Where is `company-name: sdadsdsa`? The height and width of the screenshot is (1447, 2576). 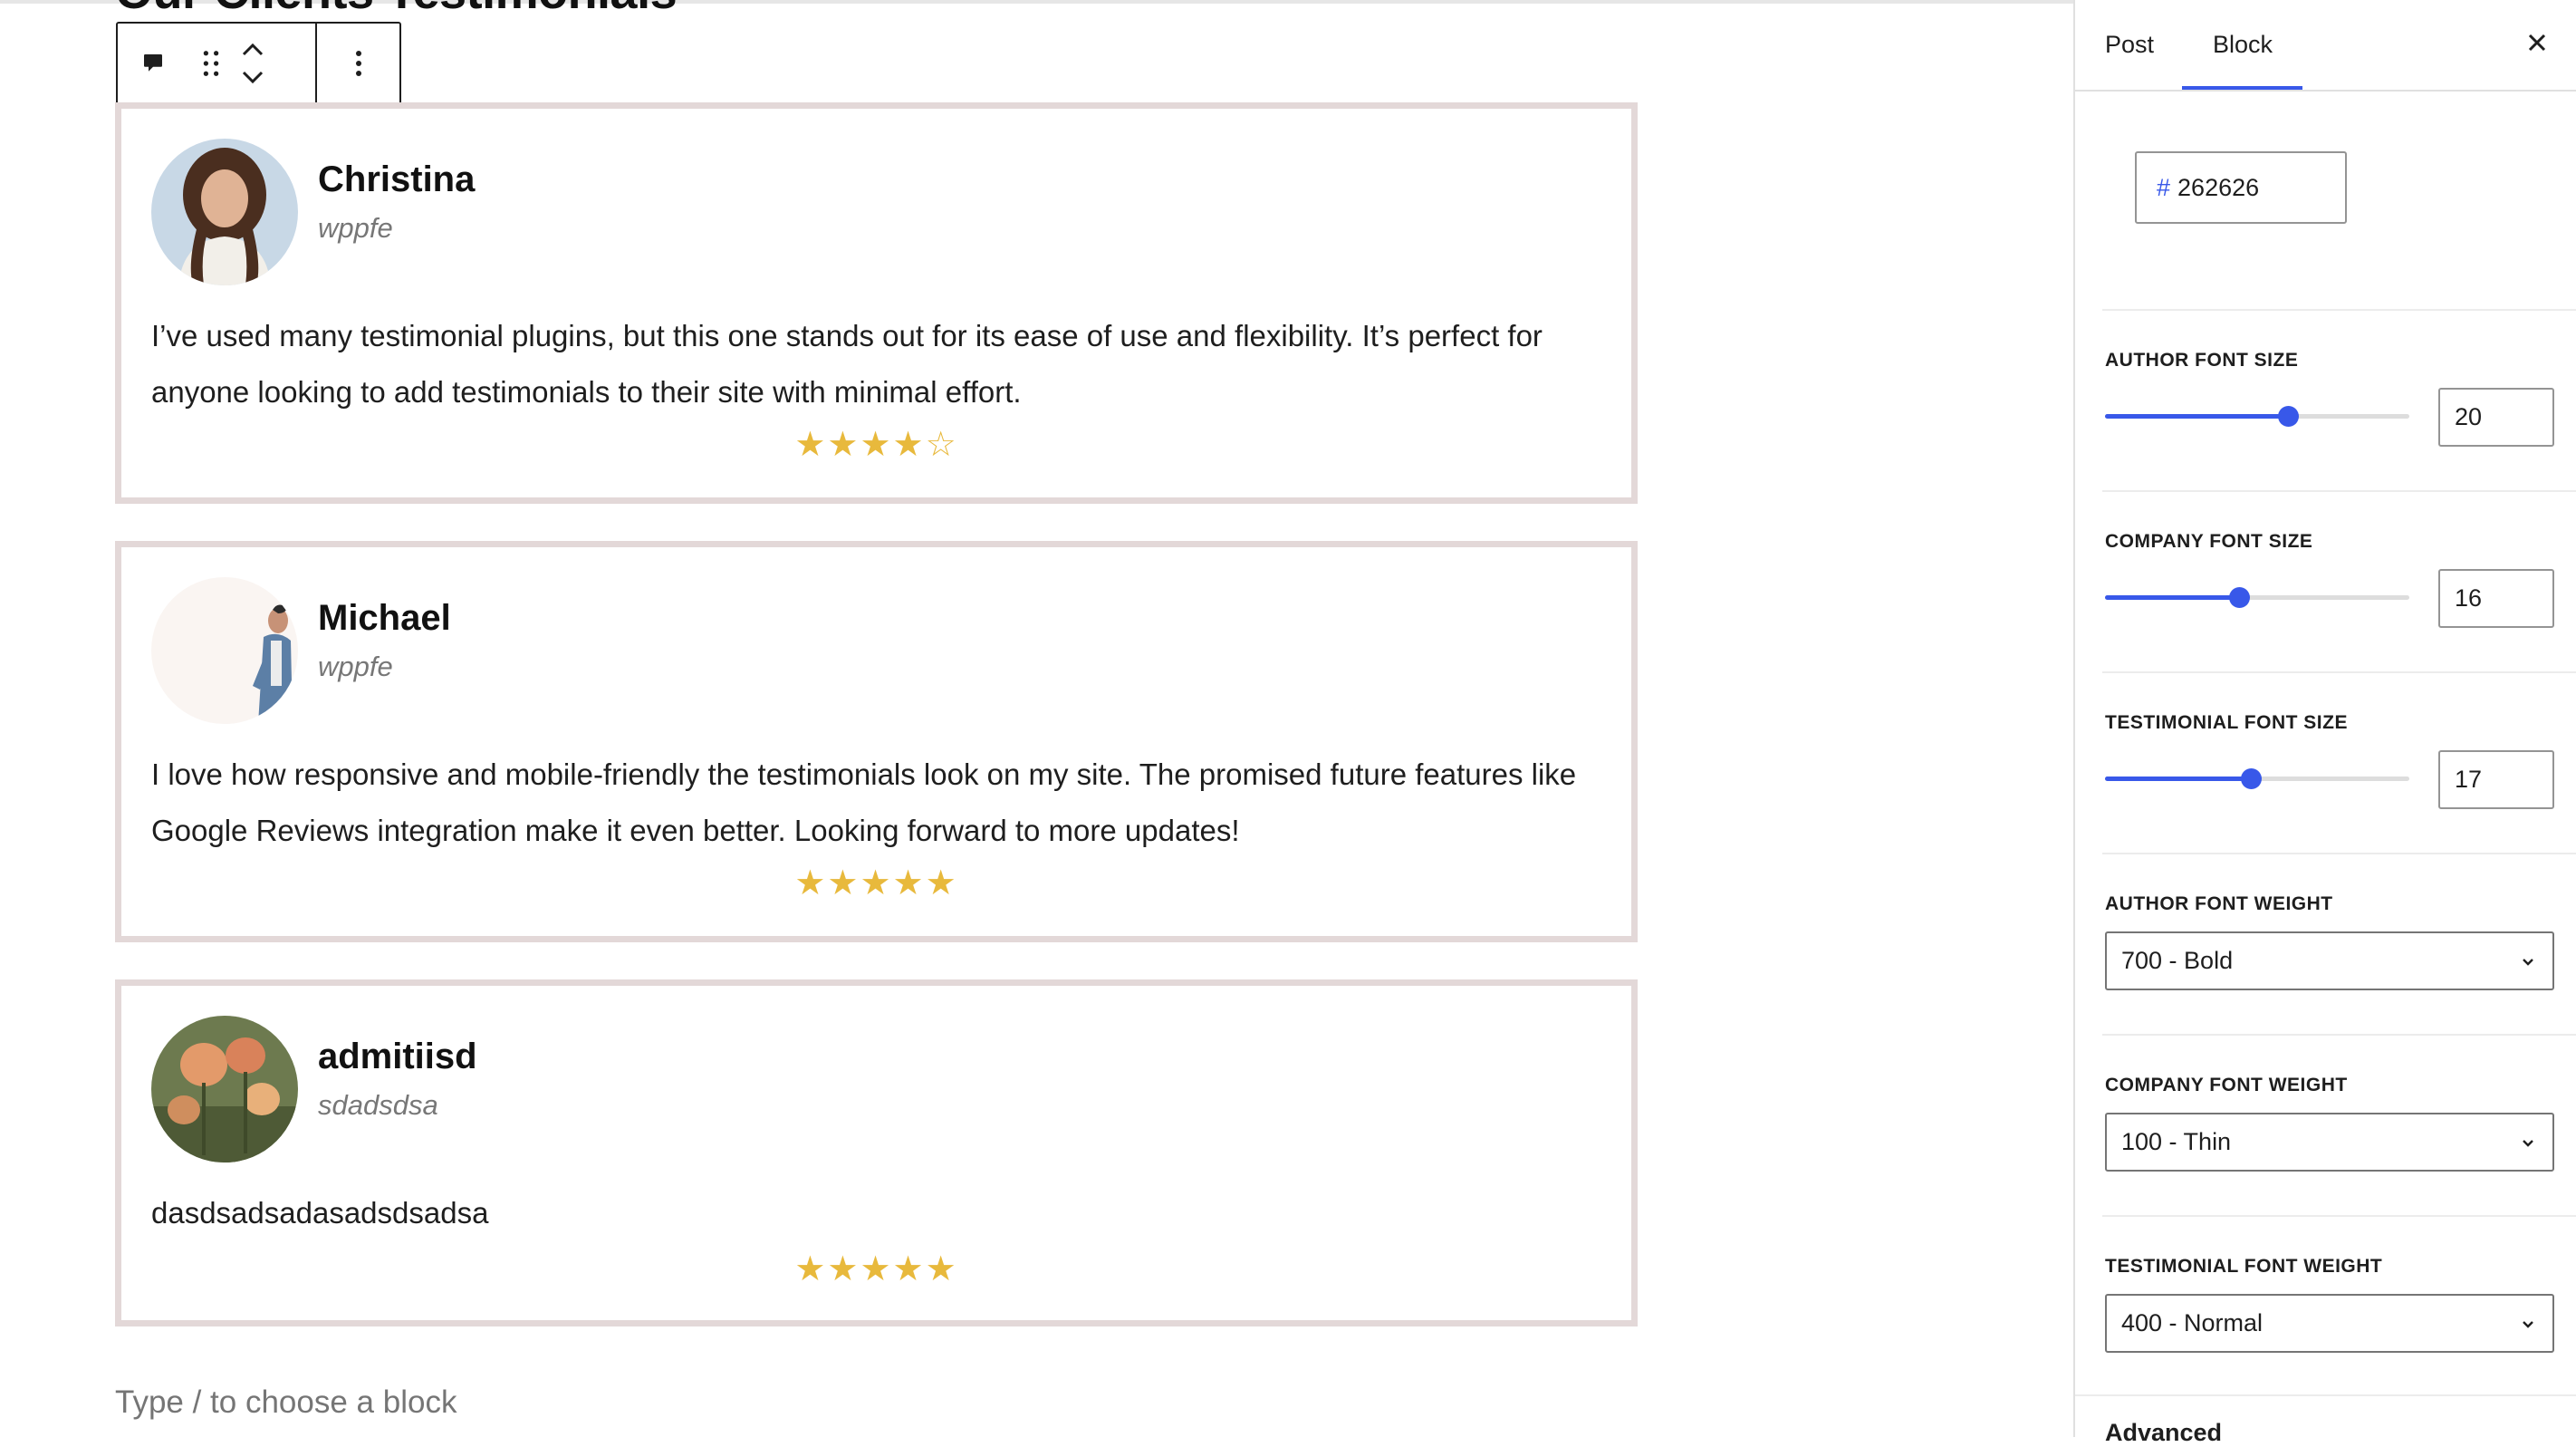 company-name: sdadsdsa is located at coordinates (378, 1105).